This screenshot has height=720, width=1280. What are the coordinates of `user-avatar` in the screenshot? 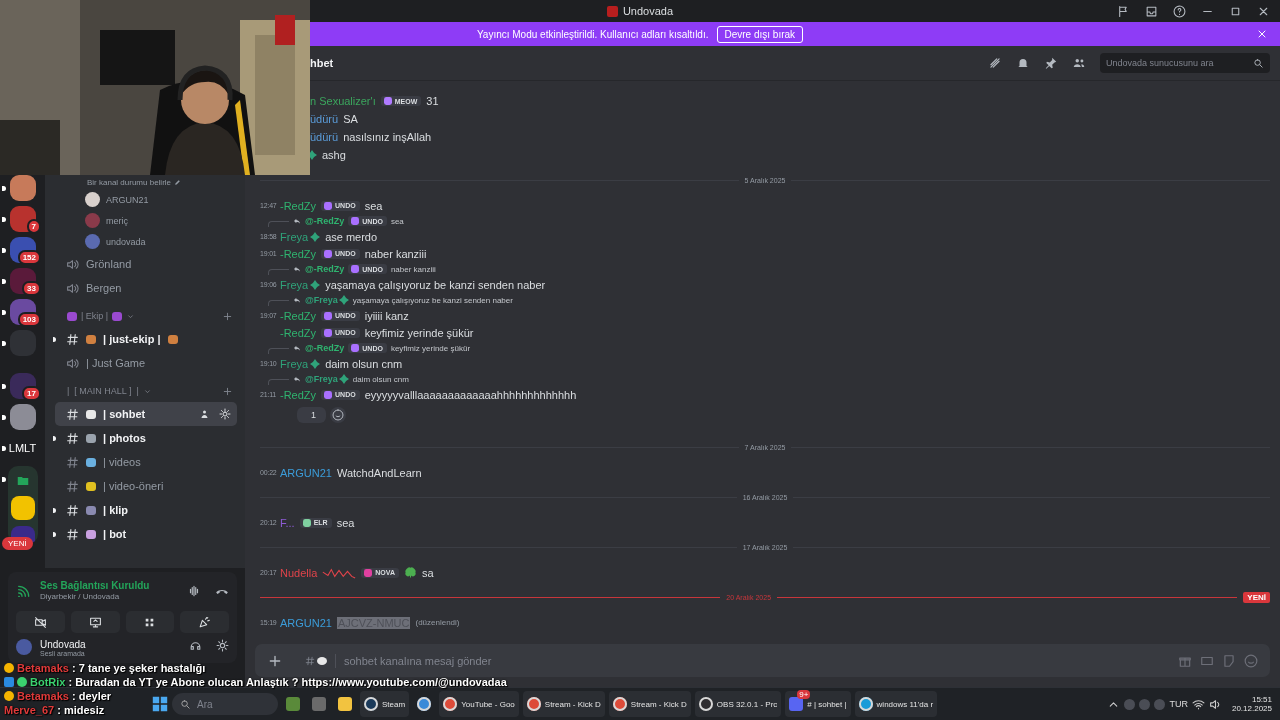 It's located at (92, 199).